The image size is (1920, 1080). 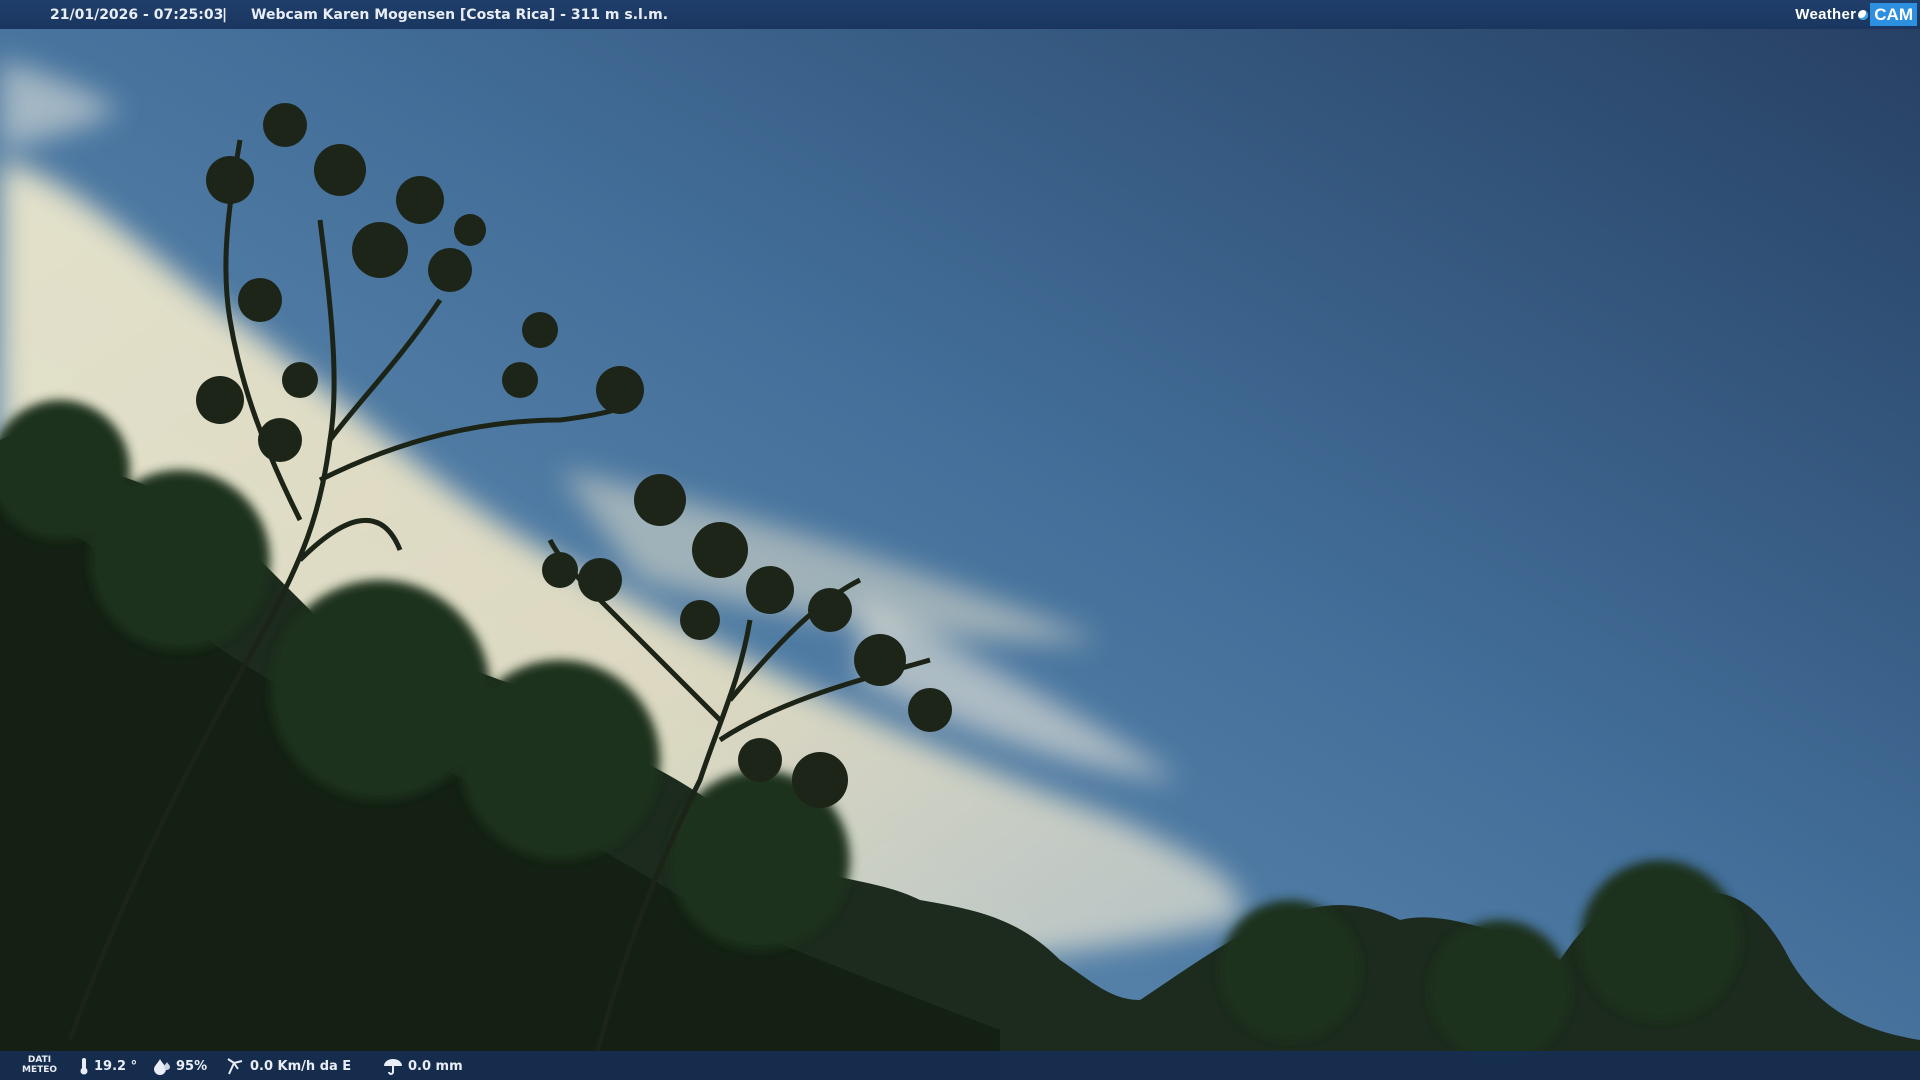 What do you see at coordinates (192, 1066) in the screenshot?
I see `humidity-value: 95%` at bounding box center [192, 1066].